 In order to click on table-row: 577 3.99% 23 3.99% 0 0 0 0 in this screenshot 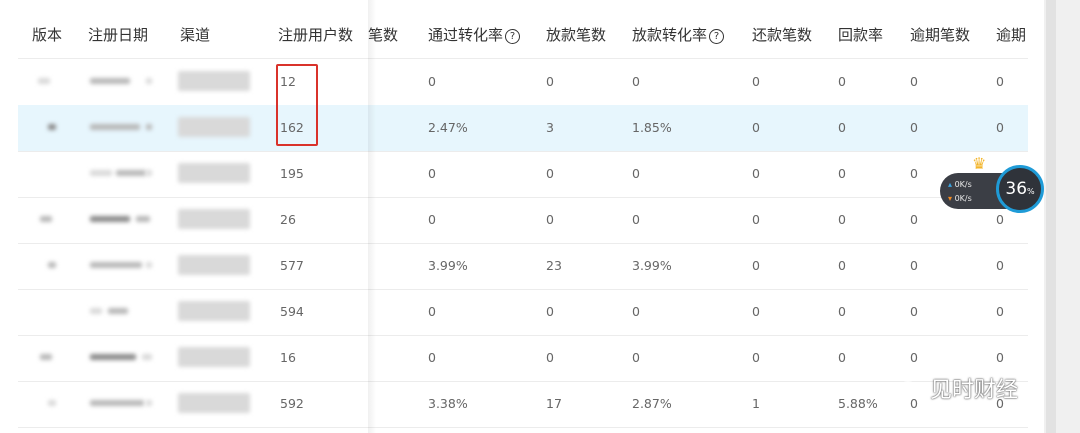, I will do `click(523, 266)`.